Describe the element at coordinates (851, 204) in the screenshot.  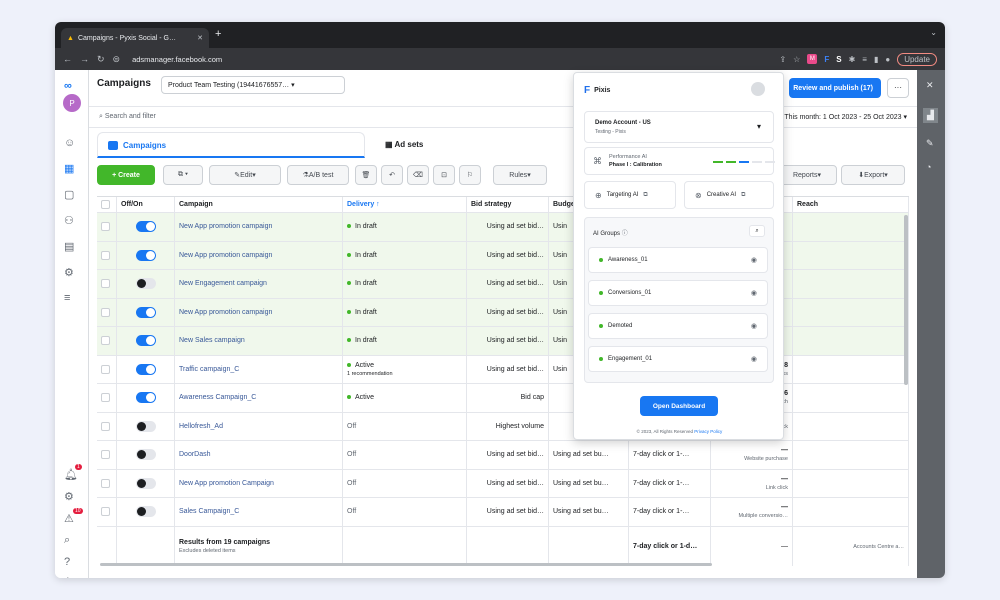
I see `column-header: Reach` at that location.